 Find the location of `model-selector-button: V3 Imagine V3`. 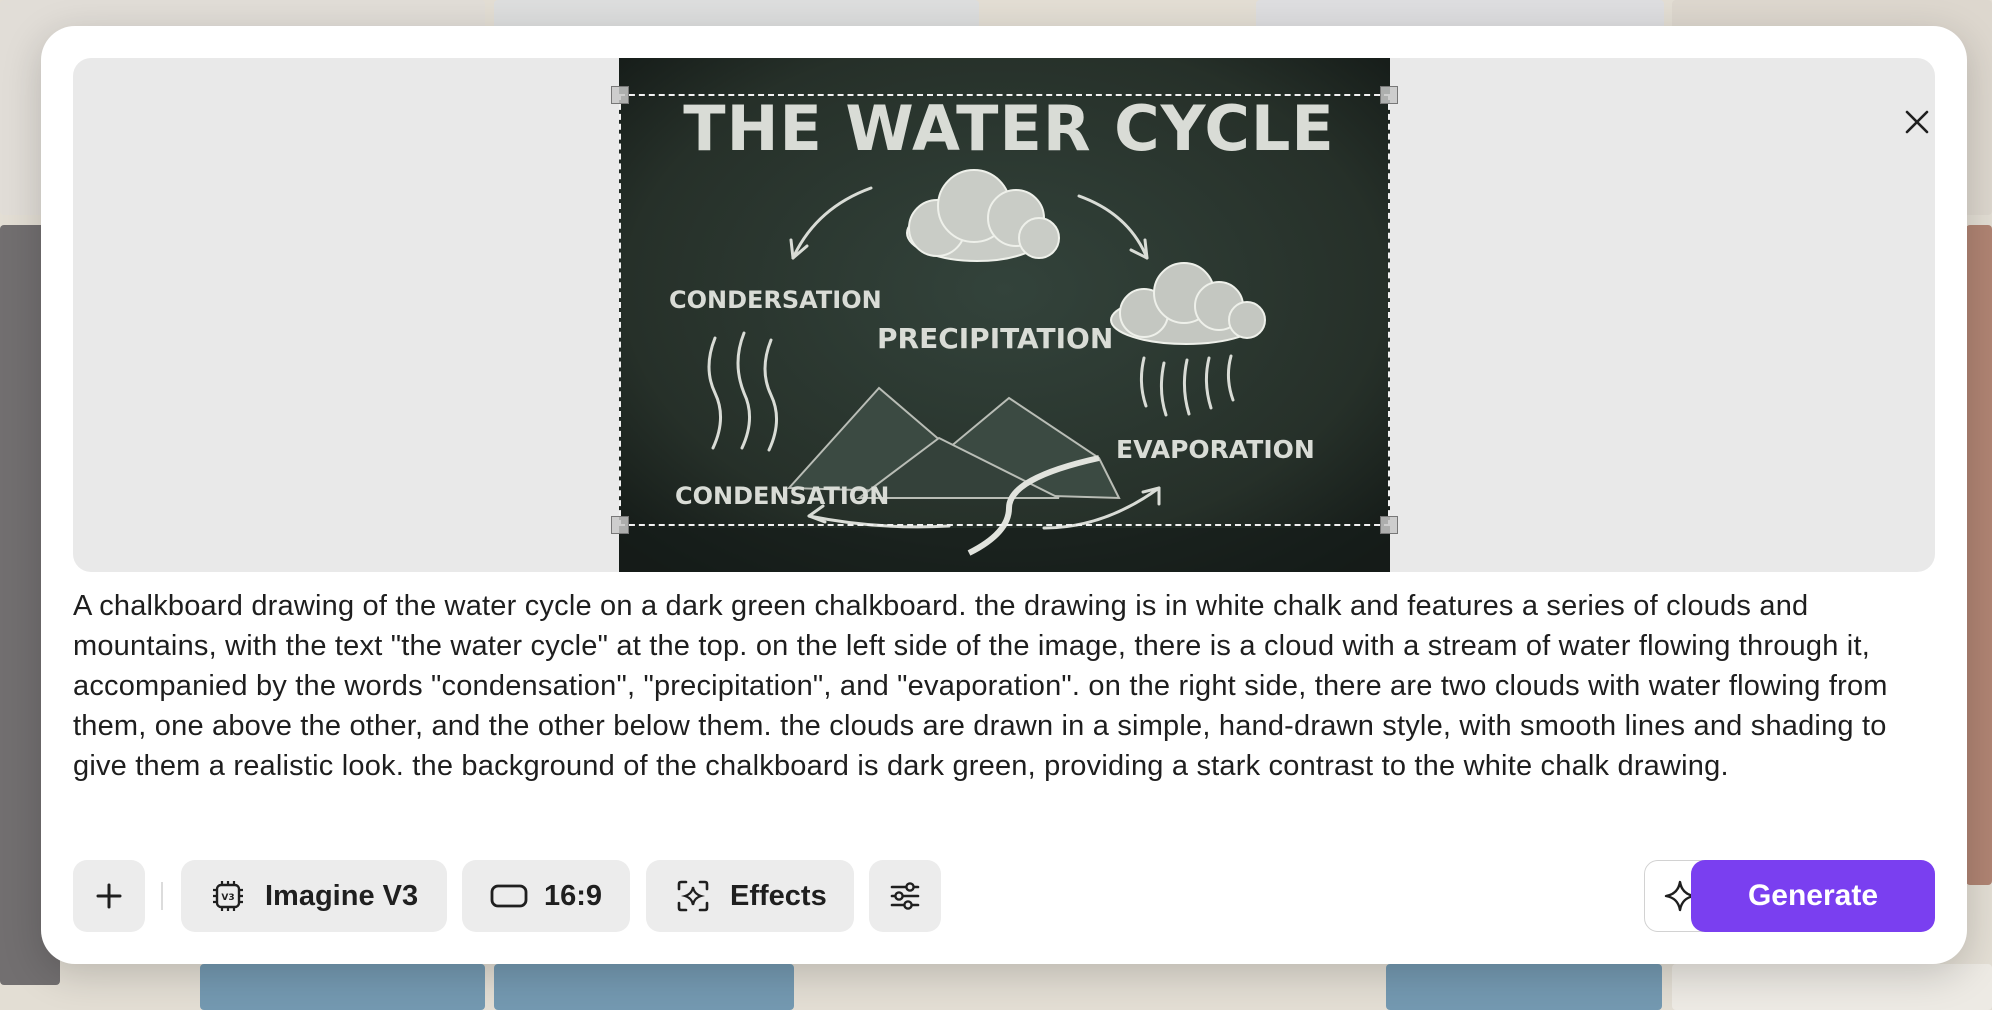

model-selector-button: V3 Imagine V3 is located at coordinates (314, 896).